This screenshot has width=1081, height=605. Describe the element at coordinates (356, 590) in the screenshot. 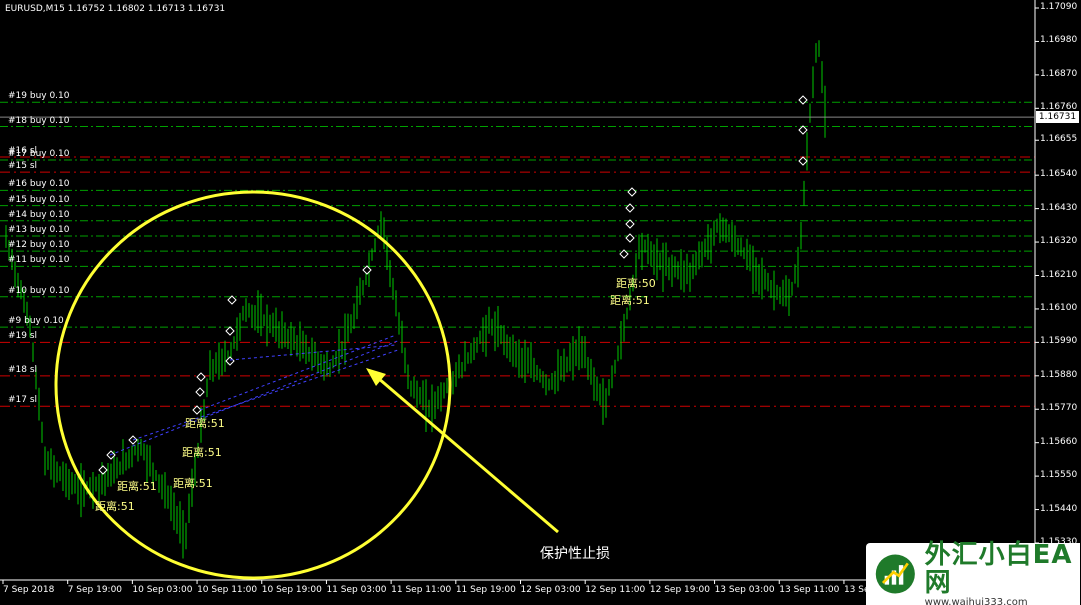

I see `date-tick-label: 11 Sep 03:00` at that location.